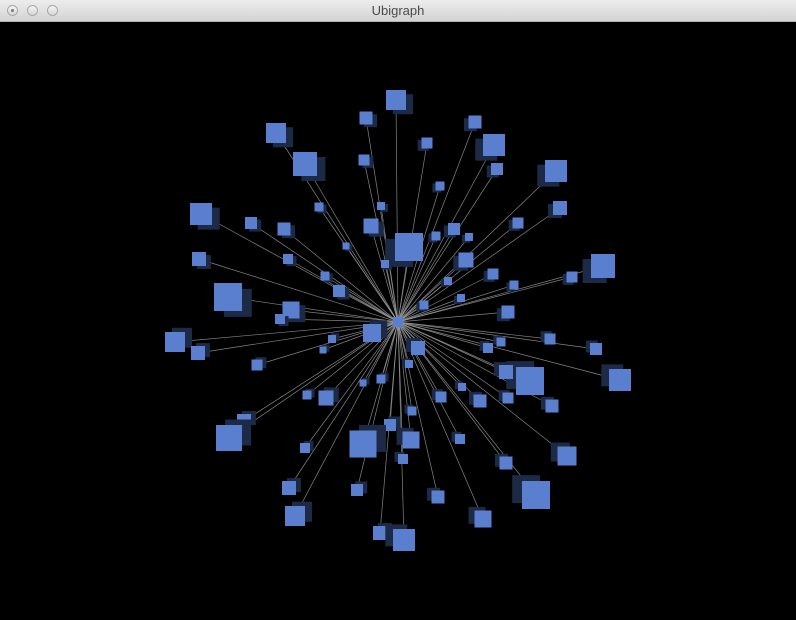 Image resolution: width=796 pixels, height=620 pixels. I want to click on graph-hub-node, so click(398, 322).